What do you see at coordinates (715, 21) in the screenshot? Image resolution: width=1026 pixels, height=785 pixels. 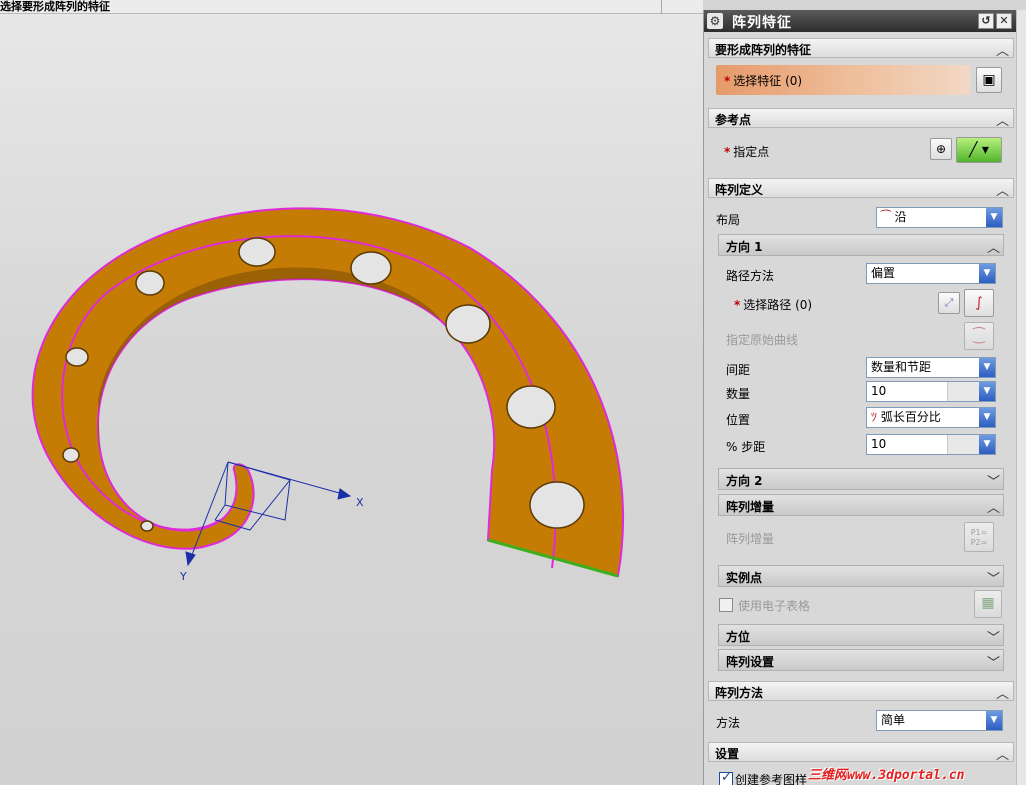 I see `gear-icon: ⚙` at bounding box center [715, 21].